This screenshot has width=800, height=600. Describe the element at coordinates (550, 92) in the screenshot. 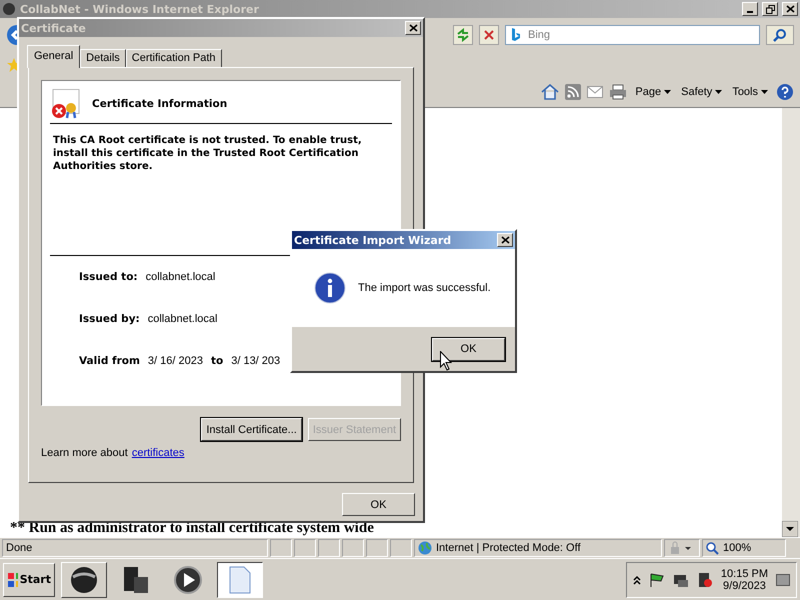

I see `home-icon` at that location.